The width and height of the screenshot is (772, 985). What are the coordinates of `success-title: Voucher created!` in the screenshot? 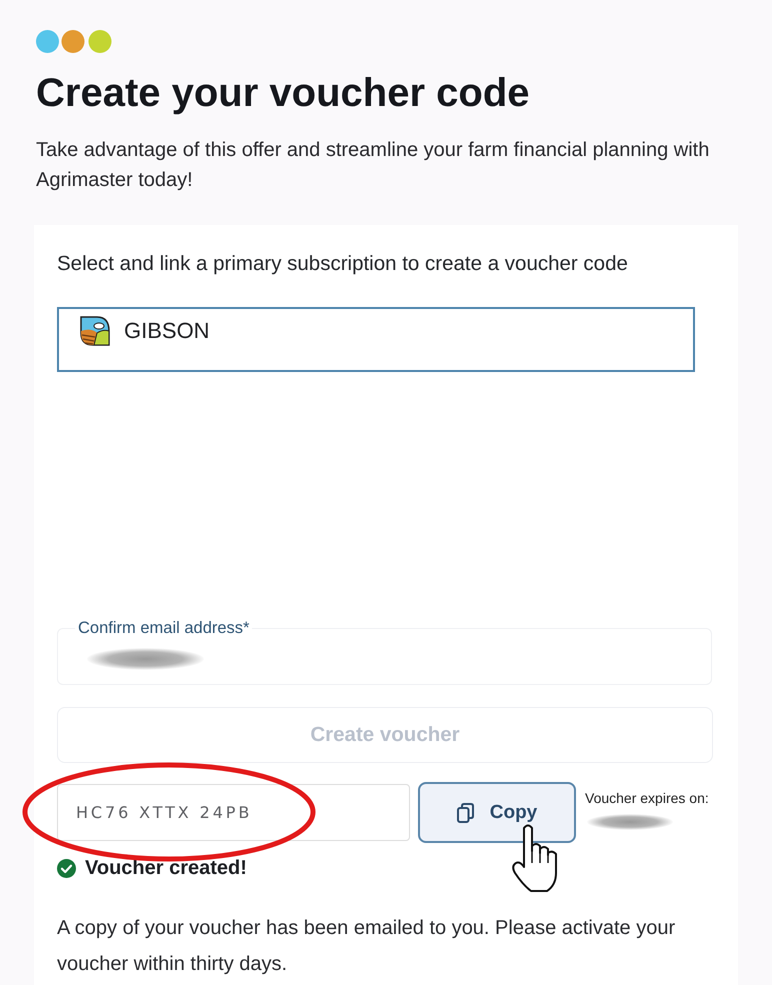 It's located at (166, 868).